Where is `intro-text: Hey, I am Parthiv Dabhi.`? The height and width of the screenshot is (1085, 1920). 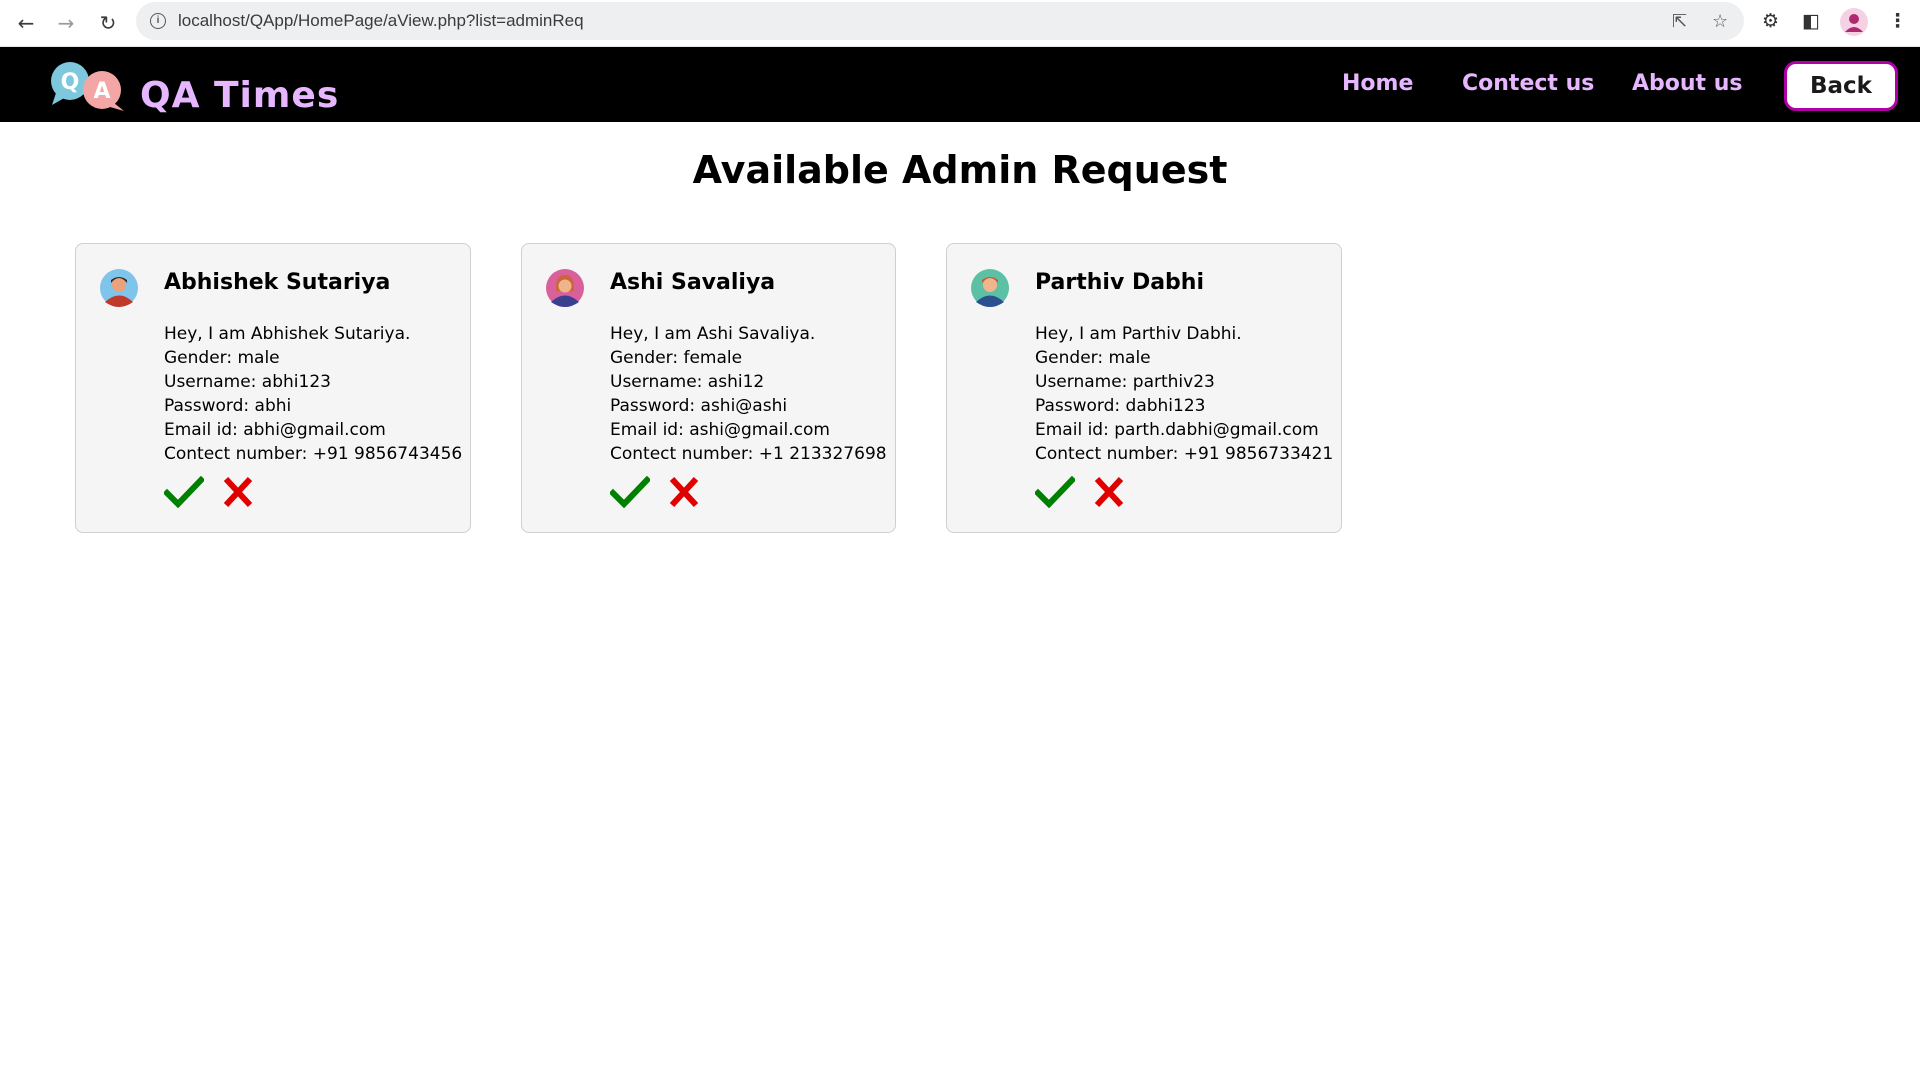
intro-text: Hey, I am Parthiv Dabhi. is located at coordinates (1138, 334).